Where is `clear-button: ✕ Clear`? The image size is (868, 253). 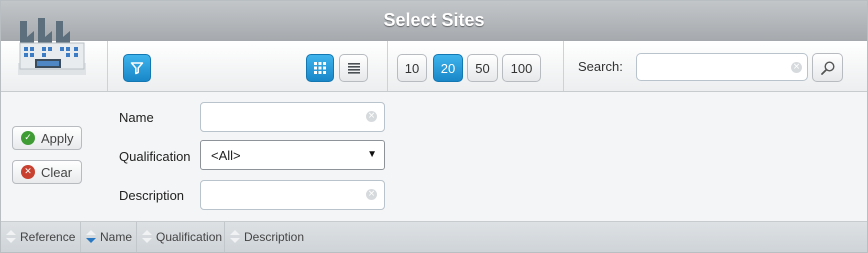
clear-button: ✕ Clear is located at coordinates (47, 172).